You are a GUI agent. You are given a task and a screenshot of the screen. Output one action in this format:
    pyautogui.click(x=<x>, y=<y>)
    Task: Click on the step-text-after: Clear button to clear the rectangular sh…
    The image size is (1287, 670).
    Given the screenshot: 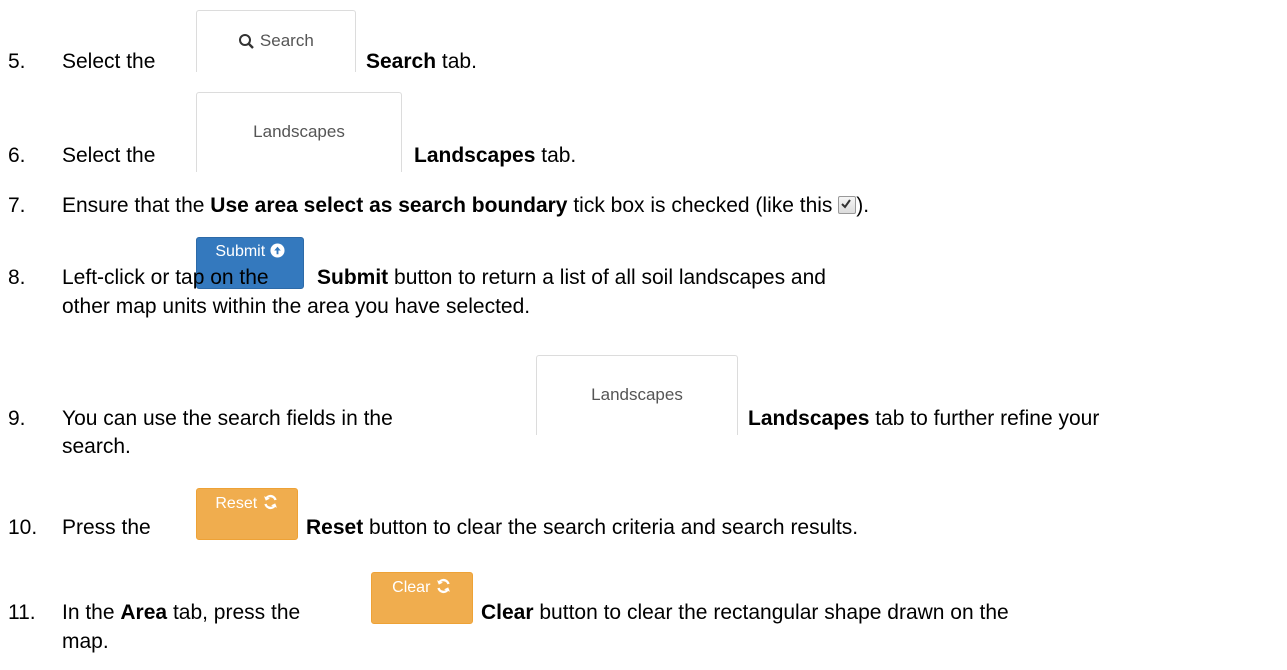 What is the action you would take?
    pyautogui.click(x=745, y=612)
    